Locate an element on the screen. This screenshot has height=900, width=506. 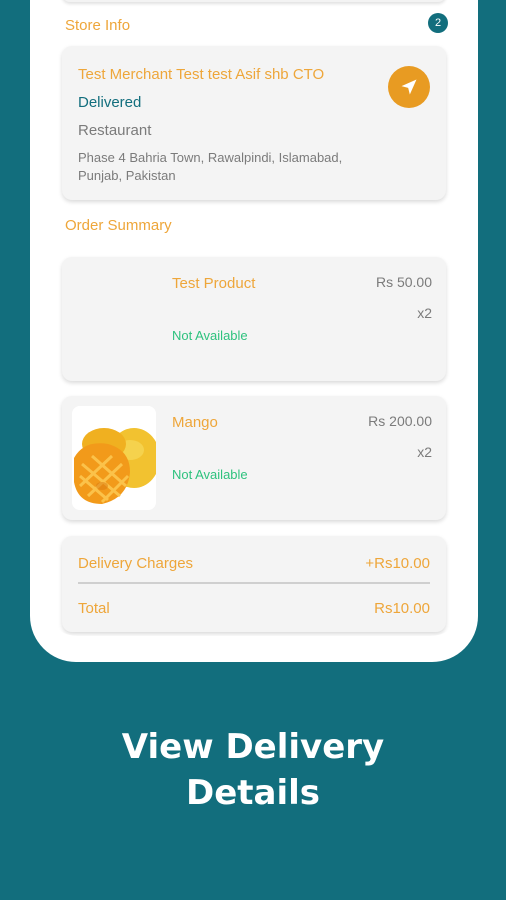
product-price: Rs 200.00 is located at coordinates (400, 421).